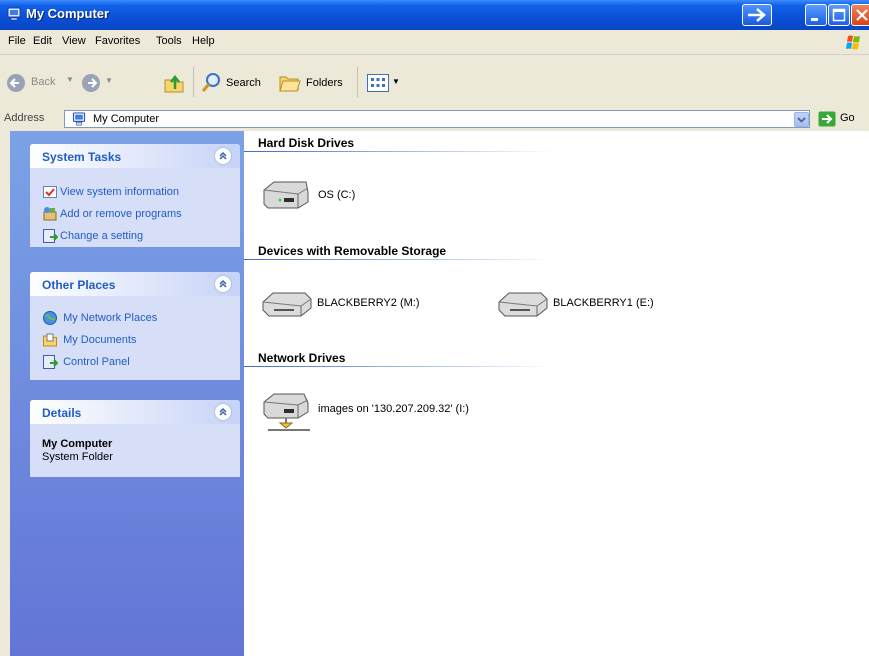  I want to click on drive-label: BLACKBERRY1 (E:), so click(603, 303).